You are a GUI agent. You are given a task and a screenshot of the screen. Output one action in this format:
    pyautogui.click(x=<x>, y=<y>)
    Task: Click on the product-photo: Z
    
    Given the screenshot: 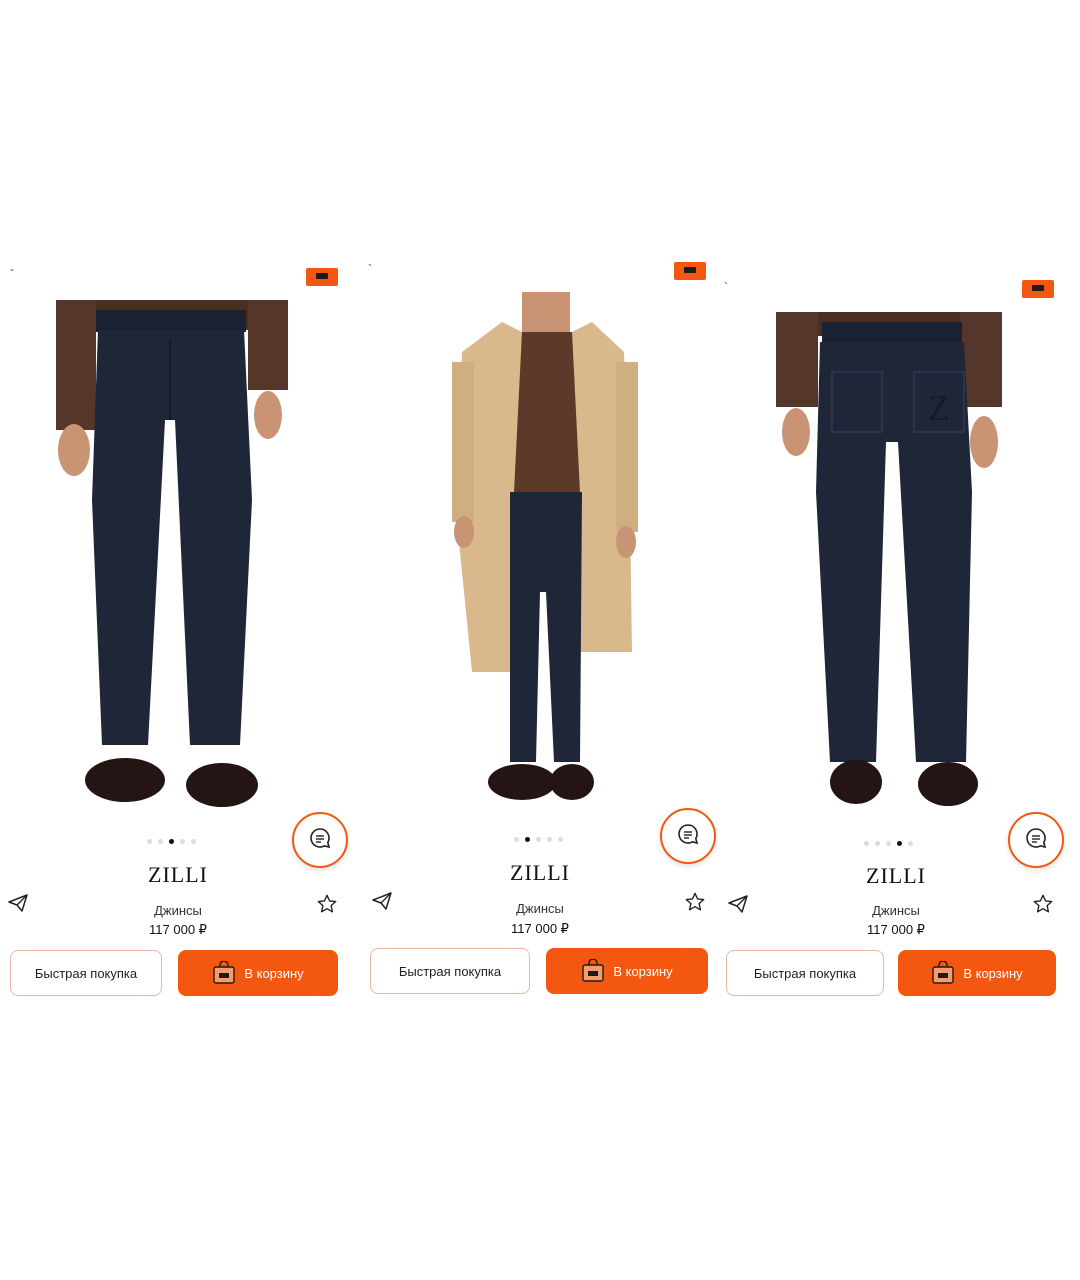 What is the action you would take?
    pyautogui.click(x=889, y=562)
    